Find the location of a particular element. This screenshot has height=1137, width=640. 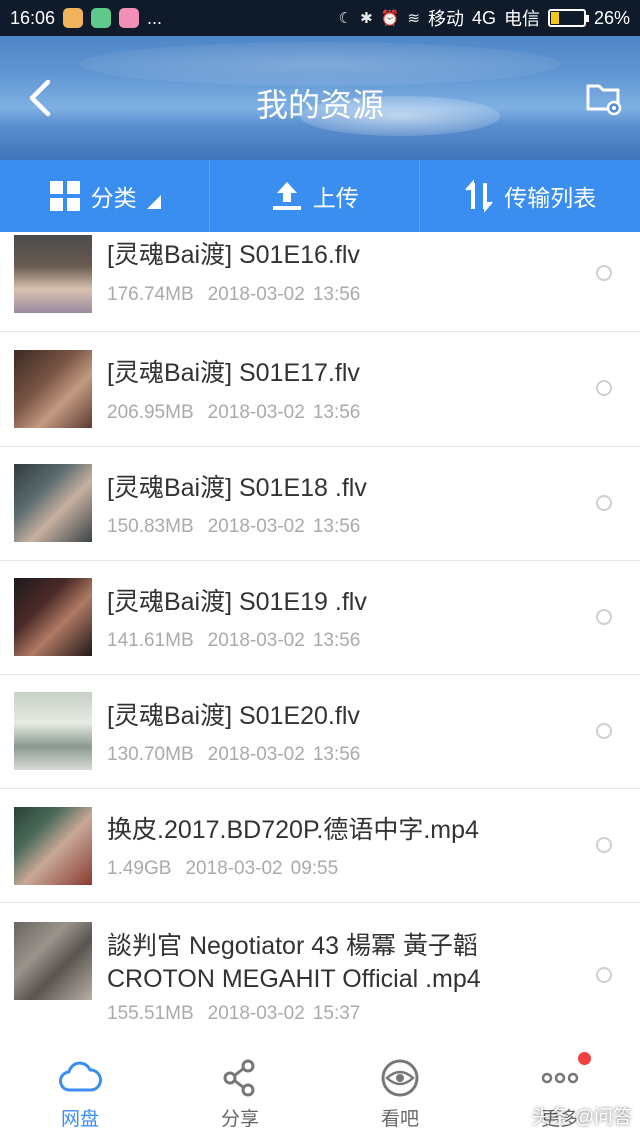

carrier-1: 移动 is located at coordinates (445, 19).